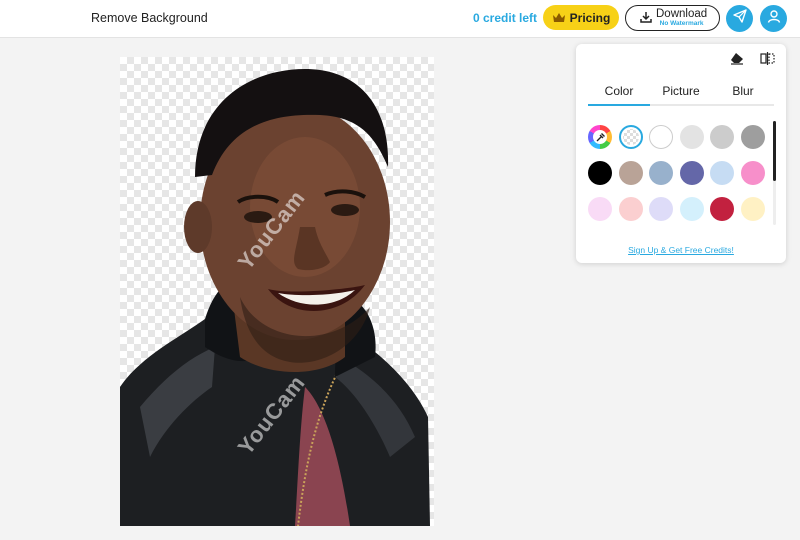 The height and width of the screenshot is (540, 800). I want to click on user-icon, so click(774, 18).